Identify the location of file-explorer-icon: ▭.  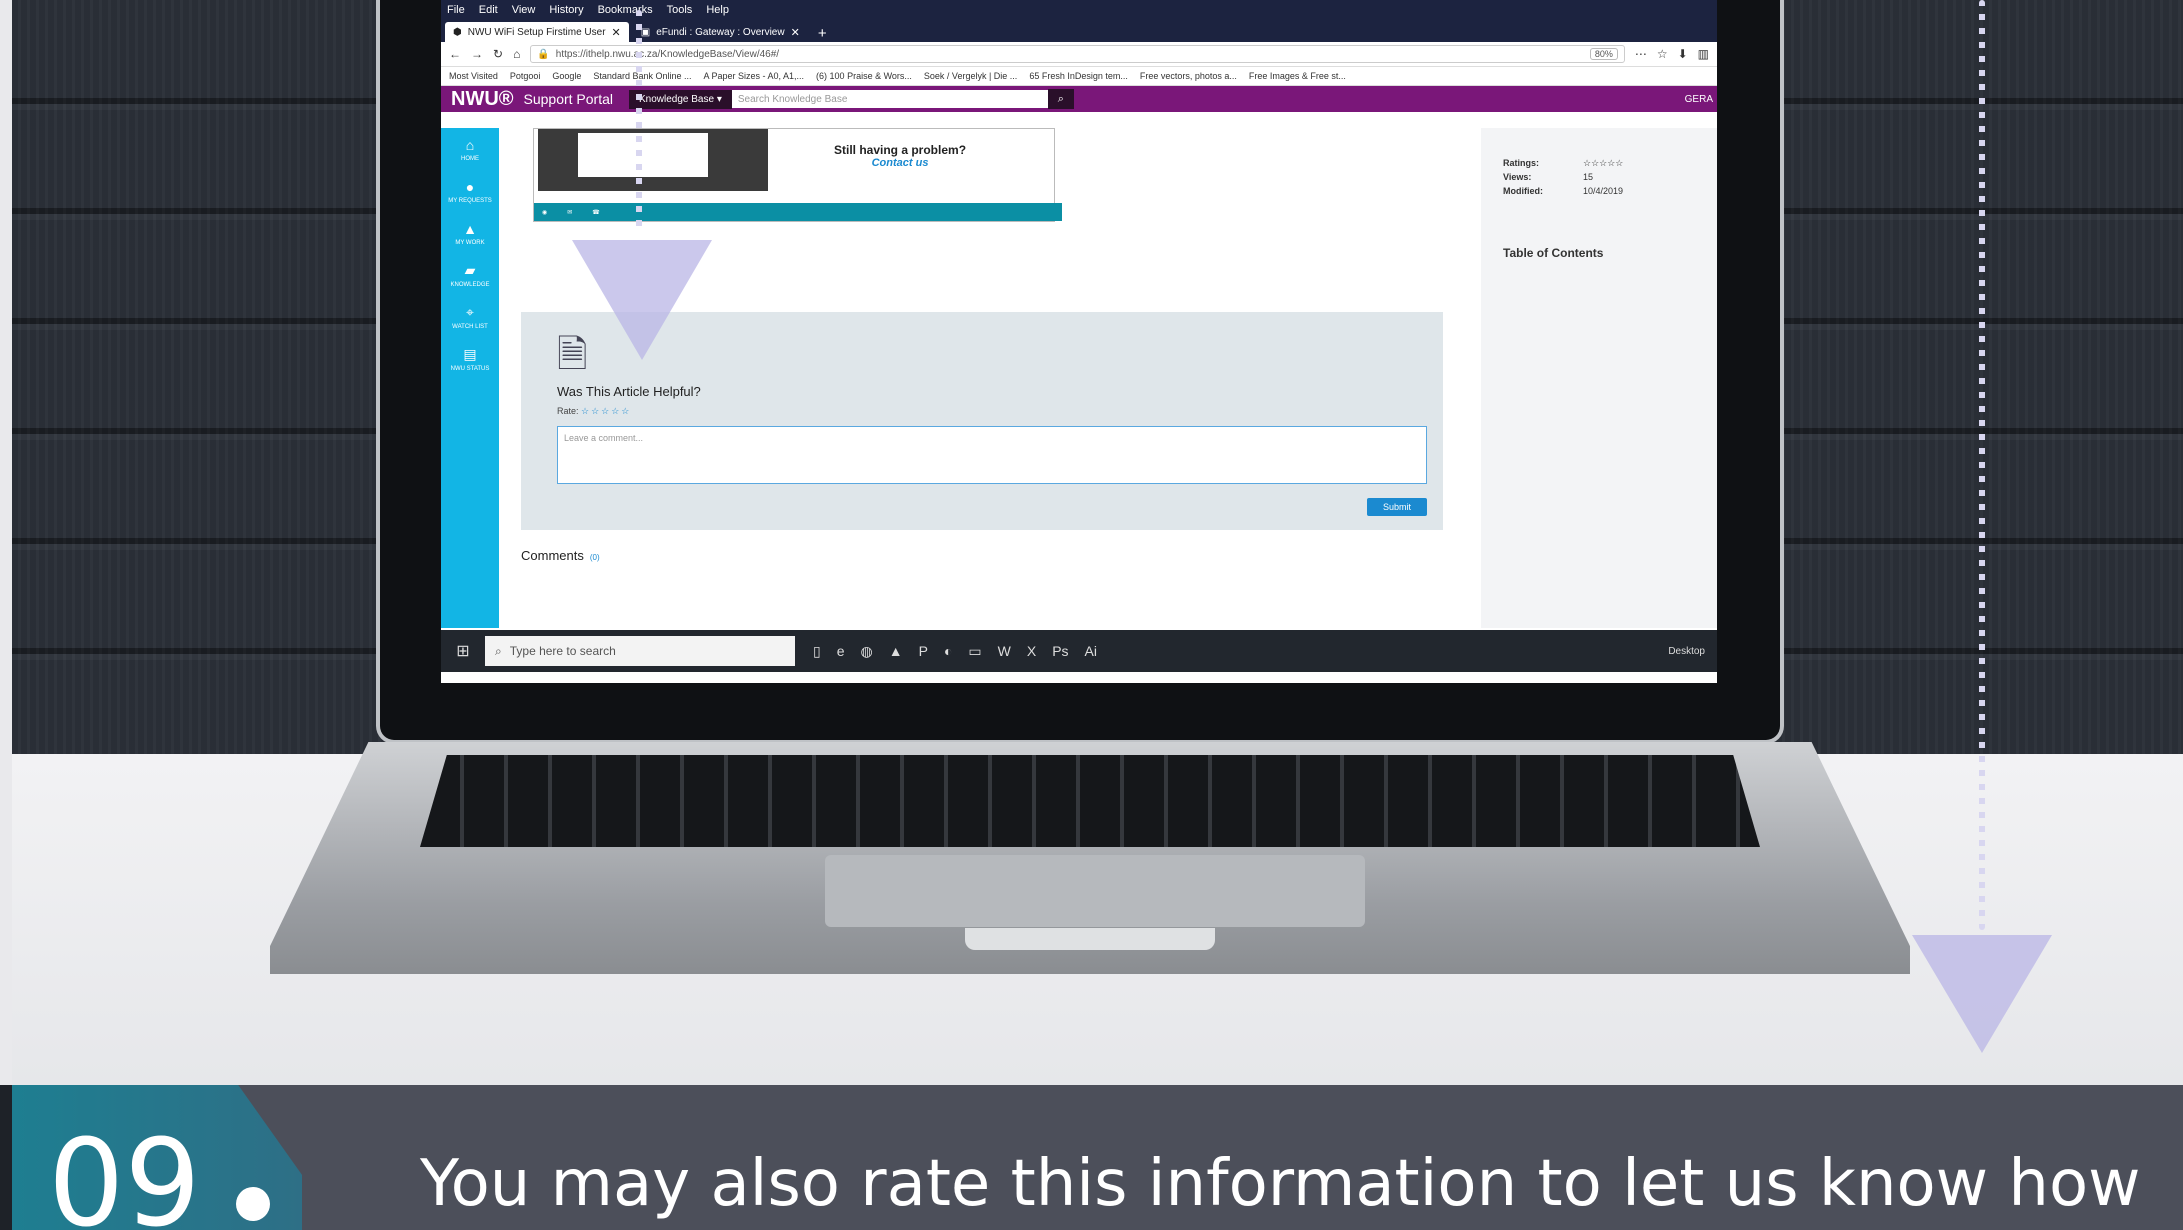
(974, 651).